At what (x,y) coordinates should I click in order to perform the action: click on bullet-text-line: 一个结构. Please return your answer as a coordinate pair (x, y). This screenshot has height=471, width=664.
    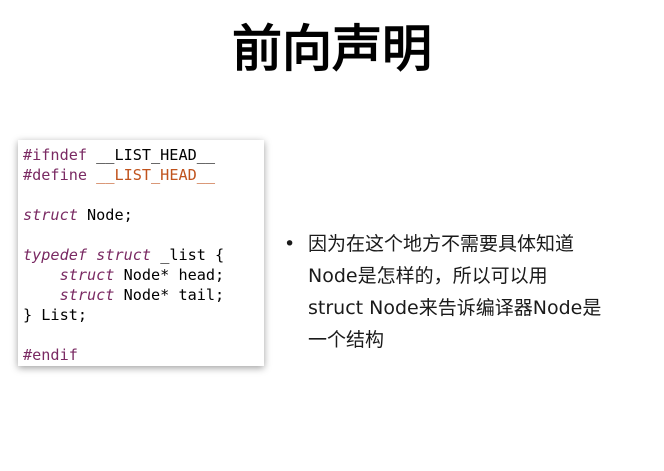
    Looking at the image, I should click on (346, 340).